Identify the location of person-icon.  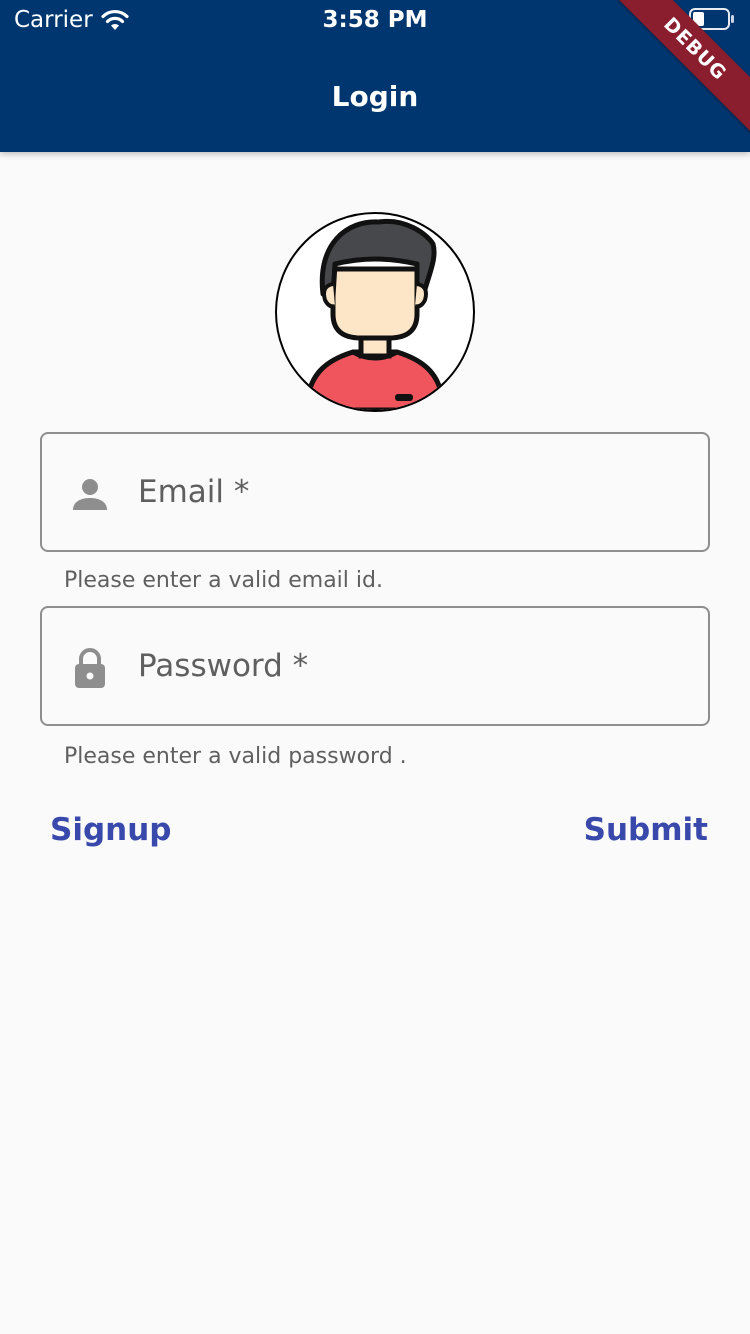
(90, 494).